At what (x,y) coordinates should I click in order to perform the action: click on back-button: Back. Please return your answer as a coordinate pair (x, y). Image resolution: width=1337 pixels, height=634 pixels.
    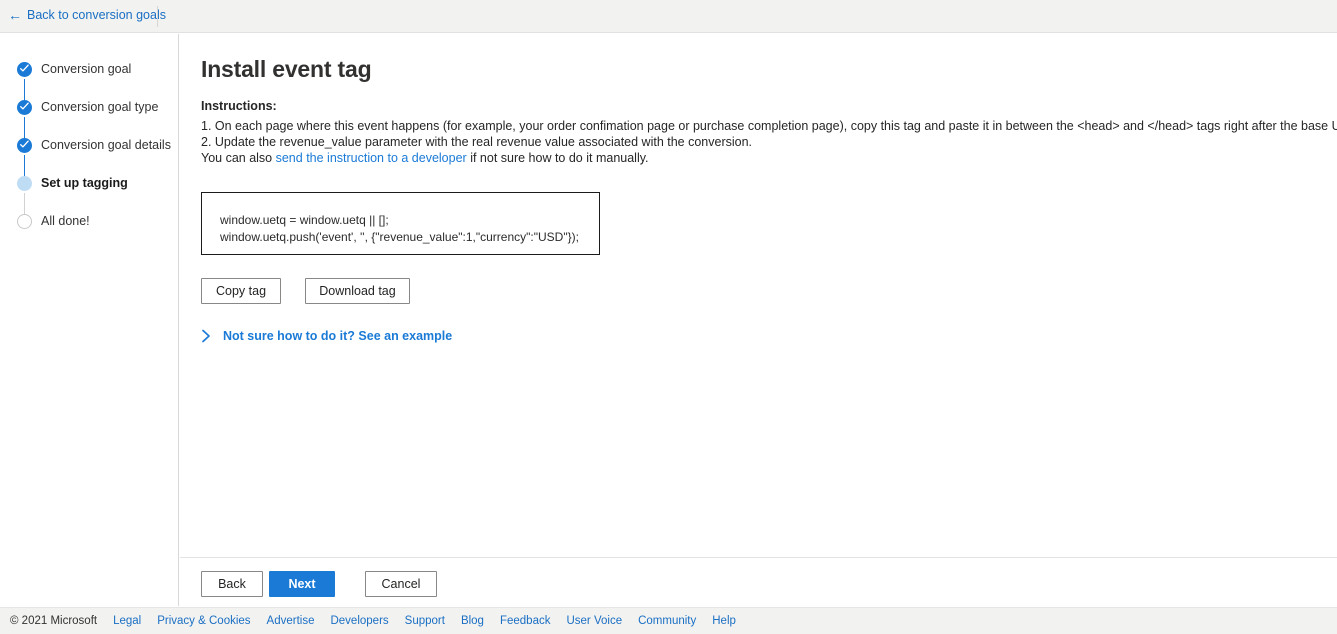
    Looking at the image, I should click on (232, 584).